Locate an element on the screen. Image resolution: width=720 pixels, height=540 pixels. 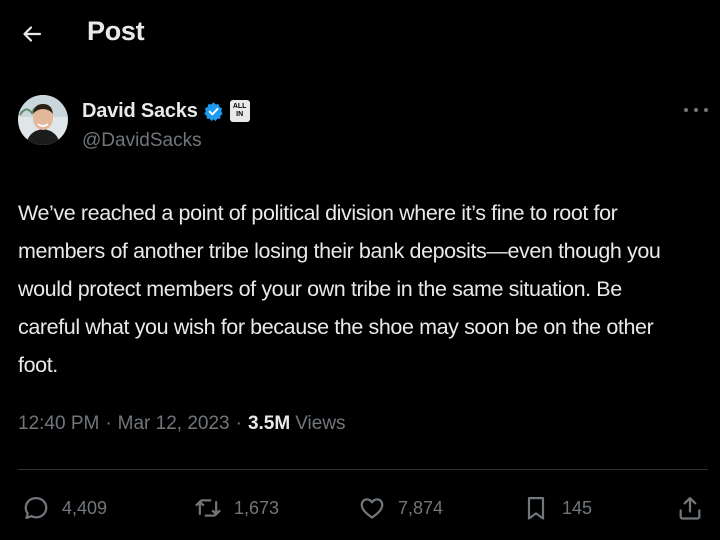
reply-count: 4,409 is located at coordinates (85, 507).